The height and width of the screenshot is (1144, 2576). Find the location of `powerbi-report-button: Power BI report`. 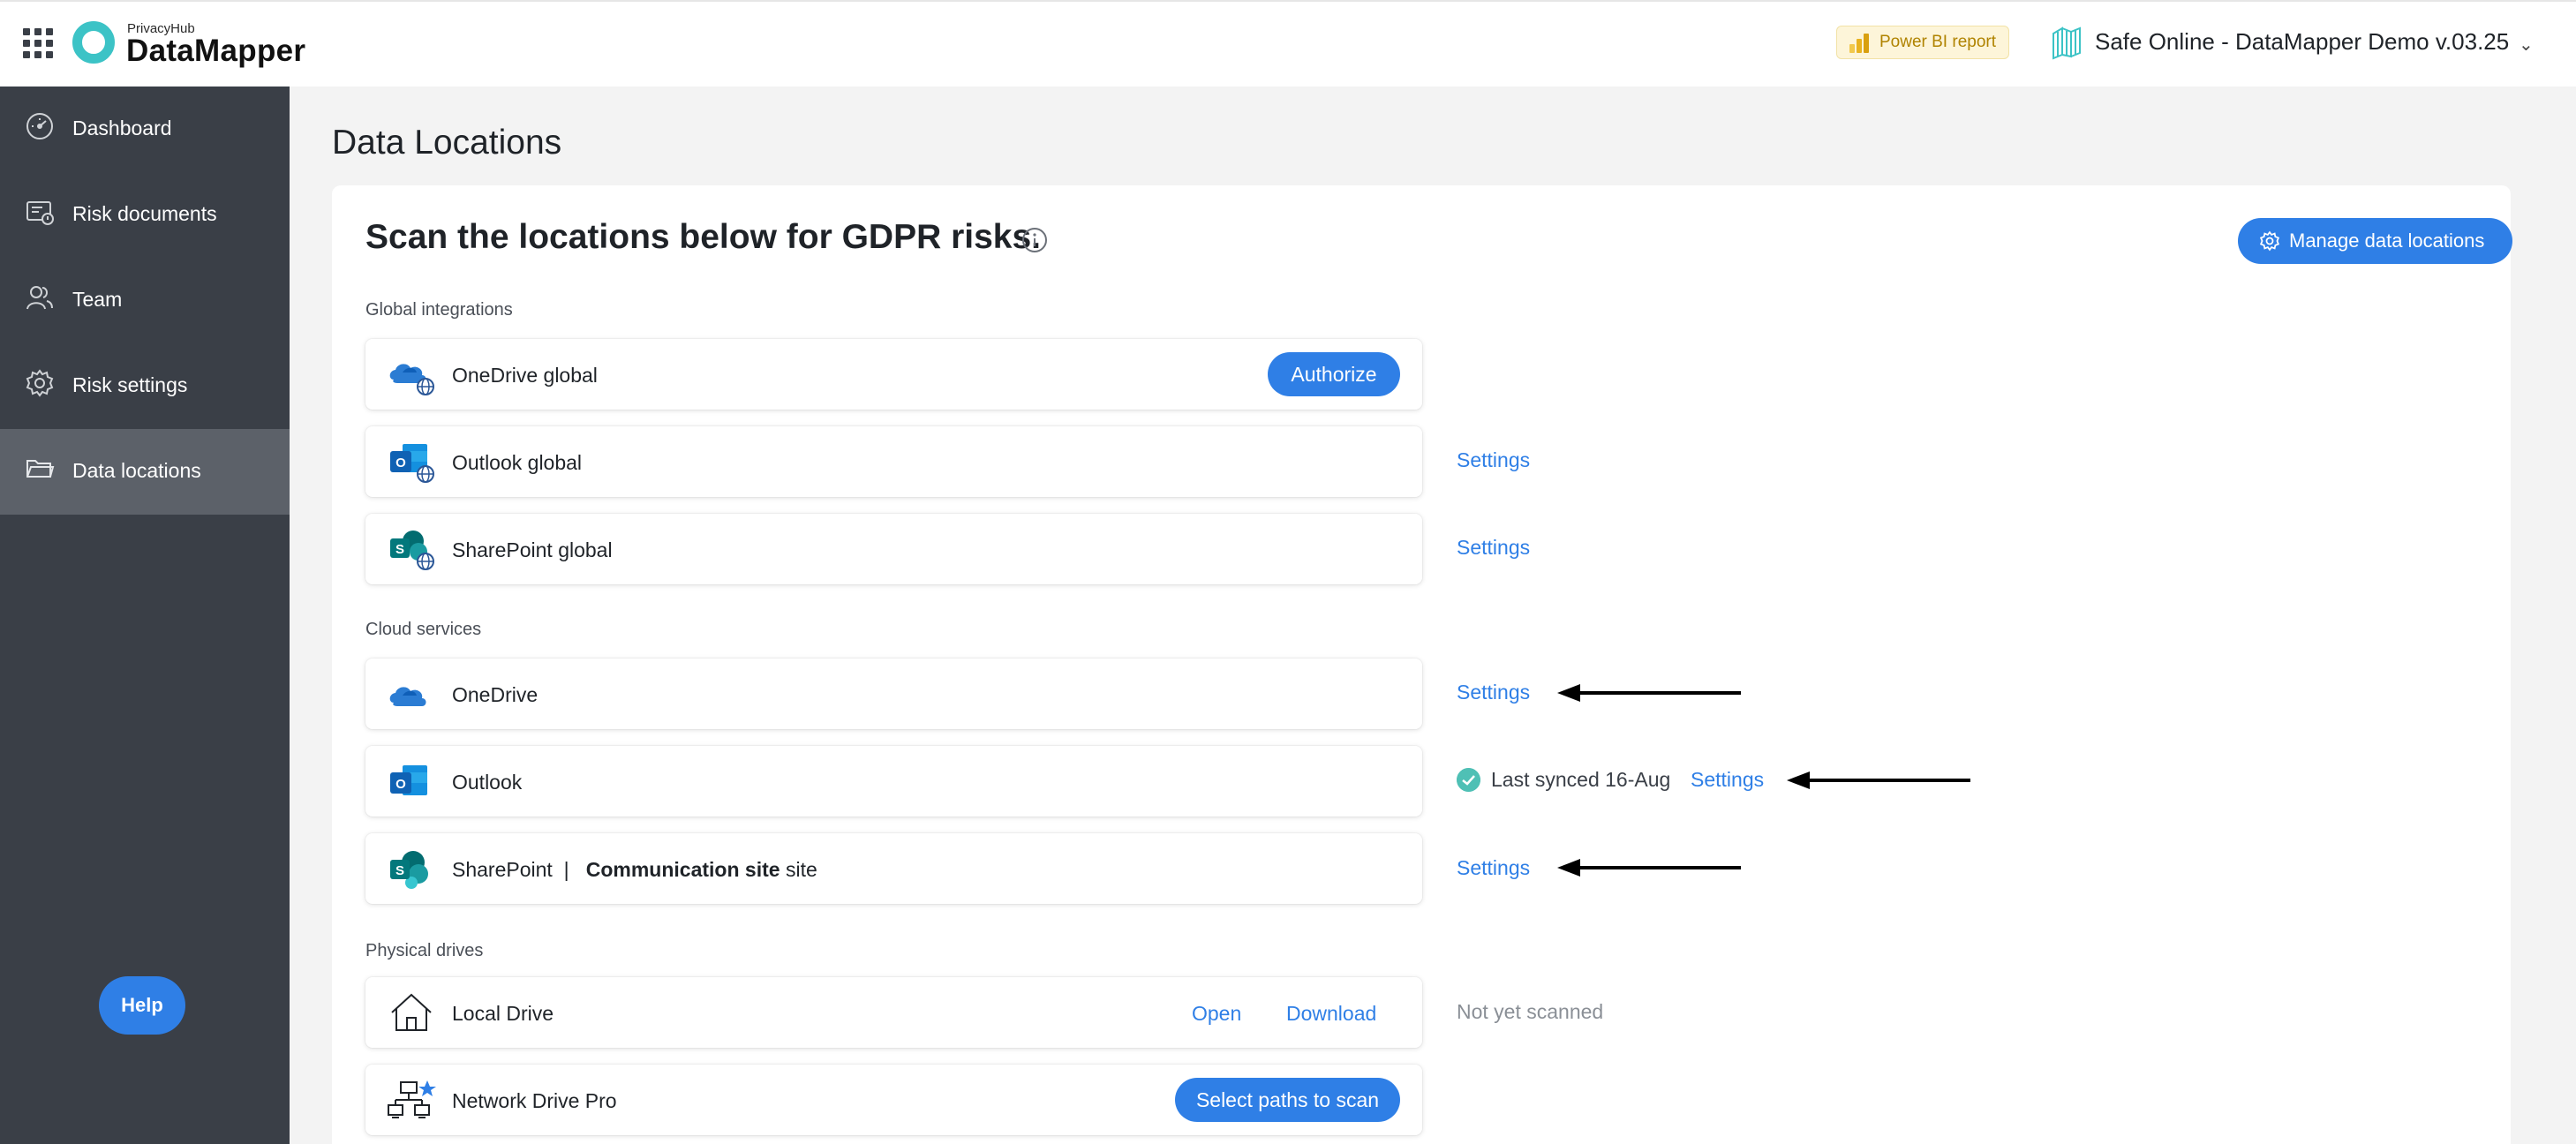

powerbi-report-button: Power BI report is located at coordinates (1923, 42).